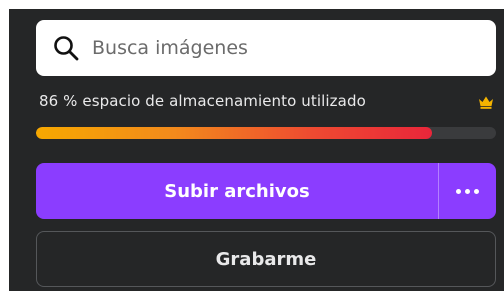 This screenshot has height=291, width=504. Describe the element at coordinates (282, 48) in the screenshot. I see `search-input` at that location.